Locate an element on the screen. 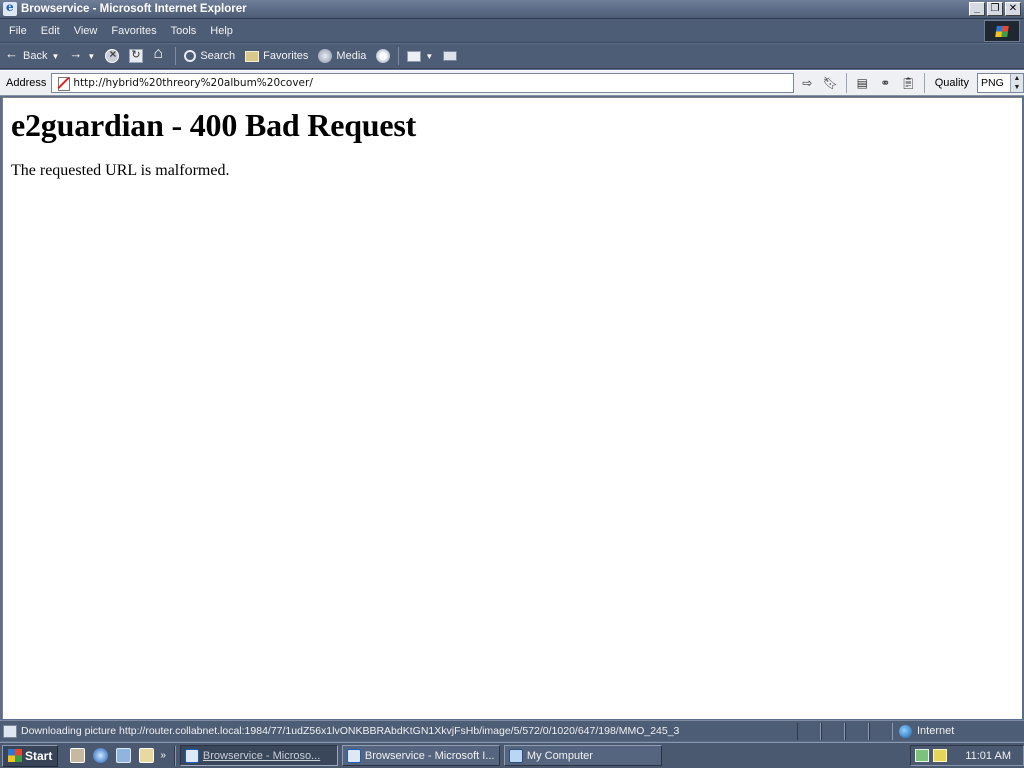 The image size is (1024, 768). menu-bar: File Edit View Favorites Tools Help is located at coordinates (512, 31).